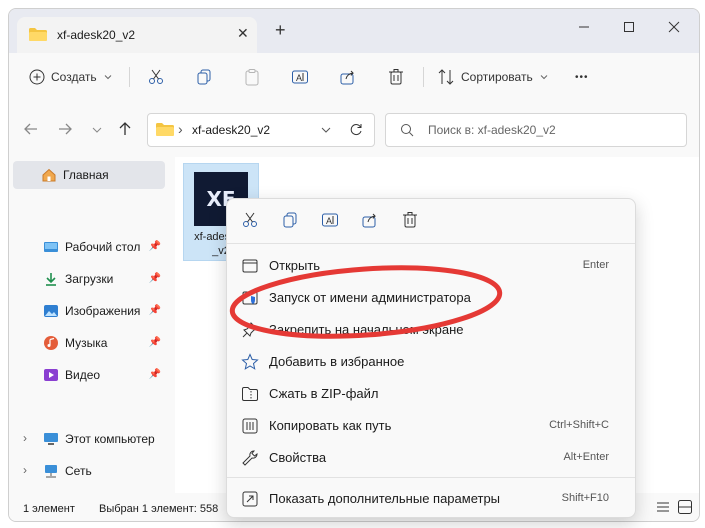  Describe the element at coordinates (324, 393) in the screenshot. I see `menu-item-label: Сжать в ZIP-файл` at that location.